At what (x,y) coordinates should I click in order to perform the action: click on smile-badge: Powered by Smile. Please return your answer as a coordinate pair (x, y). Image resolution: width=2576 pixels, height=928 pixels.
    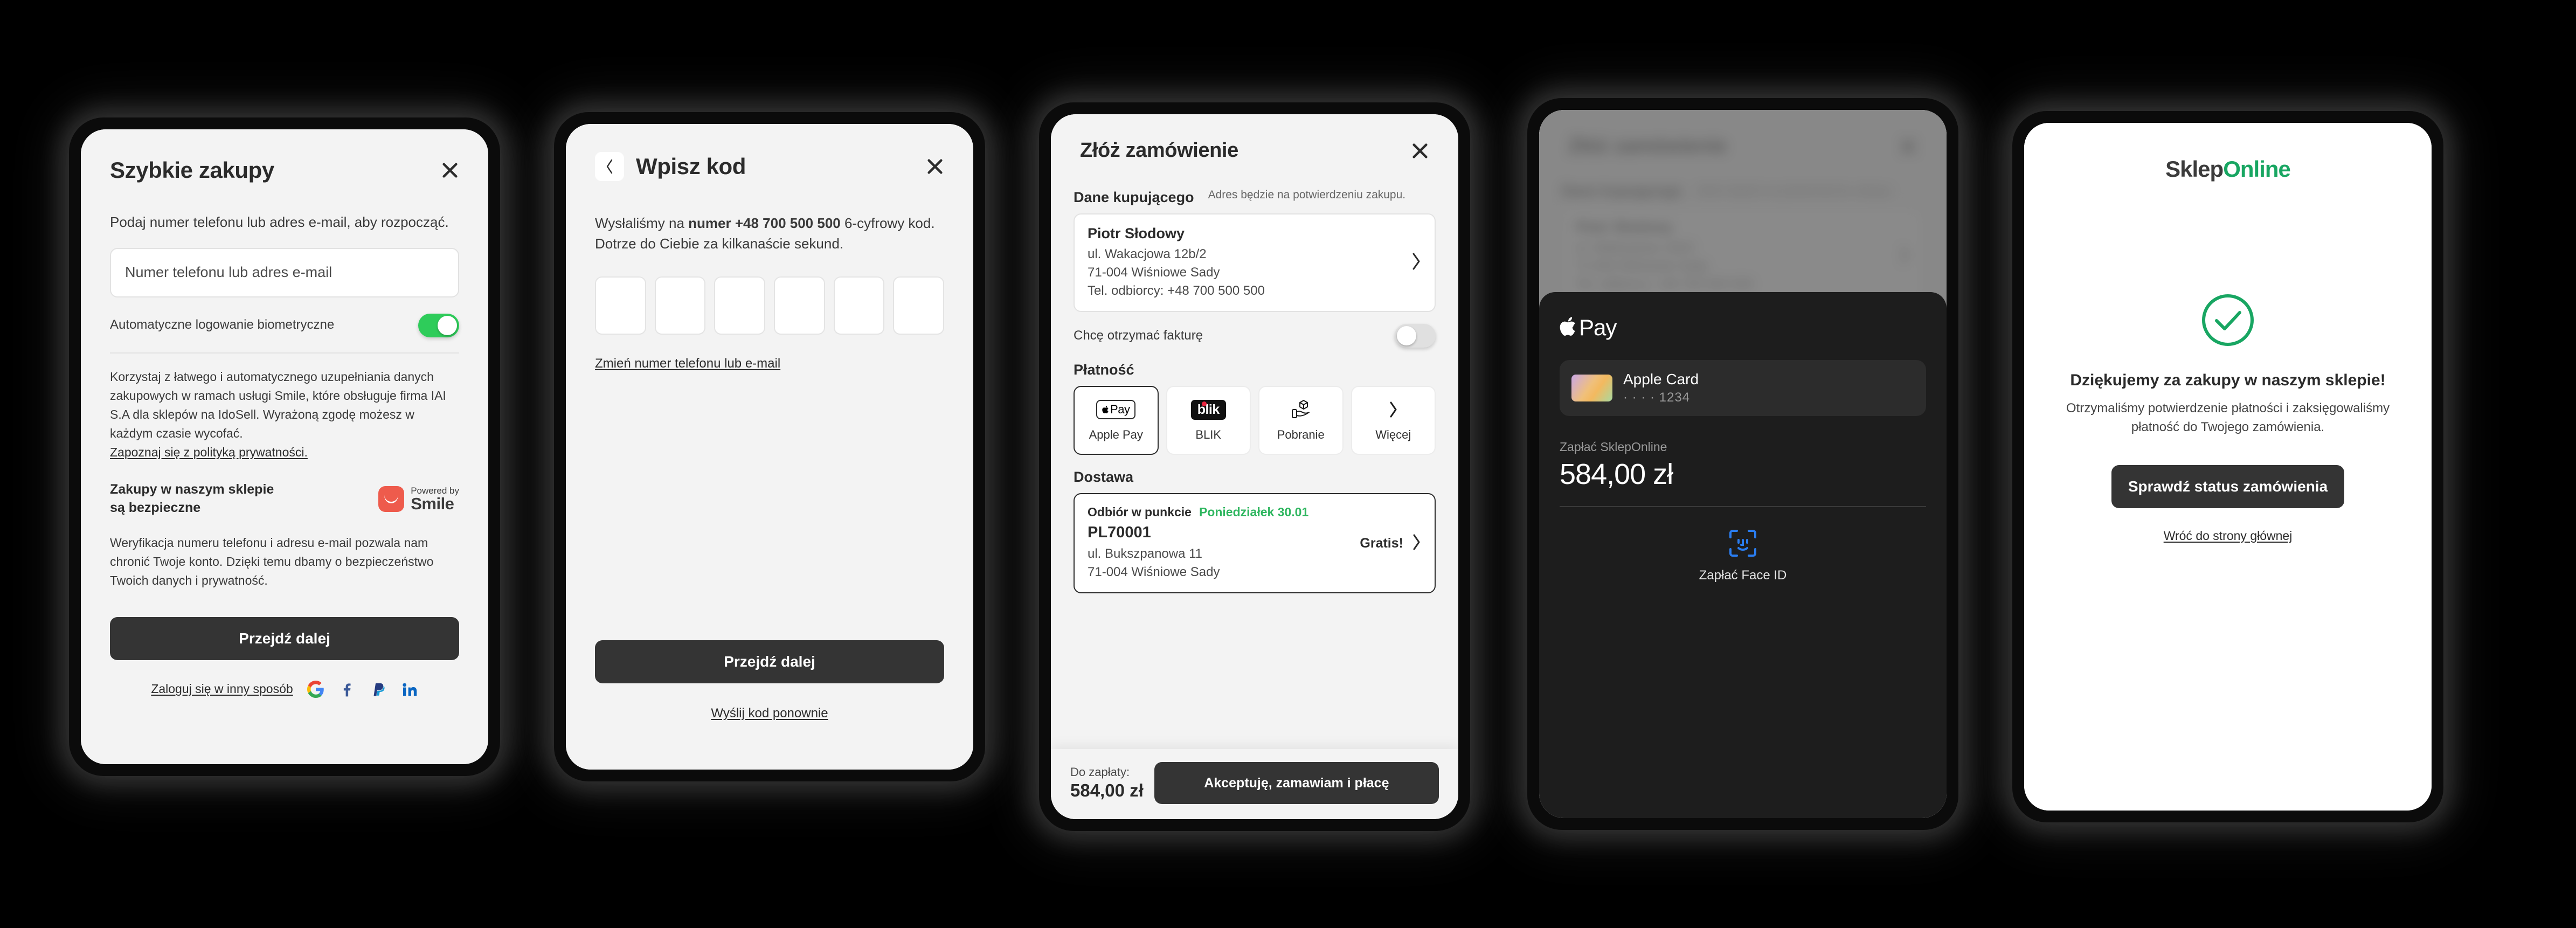
    Looking at the image, I should click on (418, 500).